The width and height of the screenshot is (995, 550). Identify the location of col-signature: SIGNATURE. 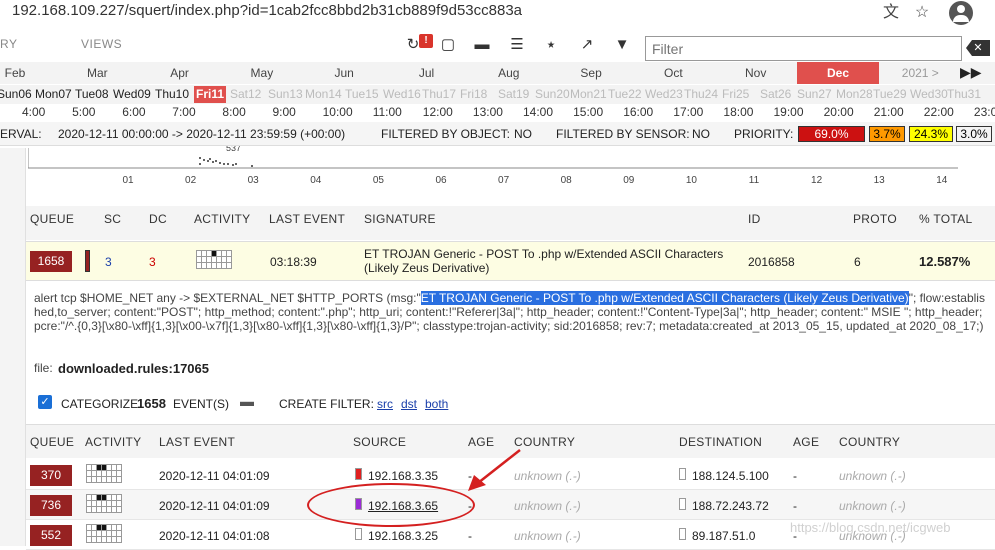
(400, 219).